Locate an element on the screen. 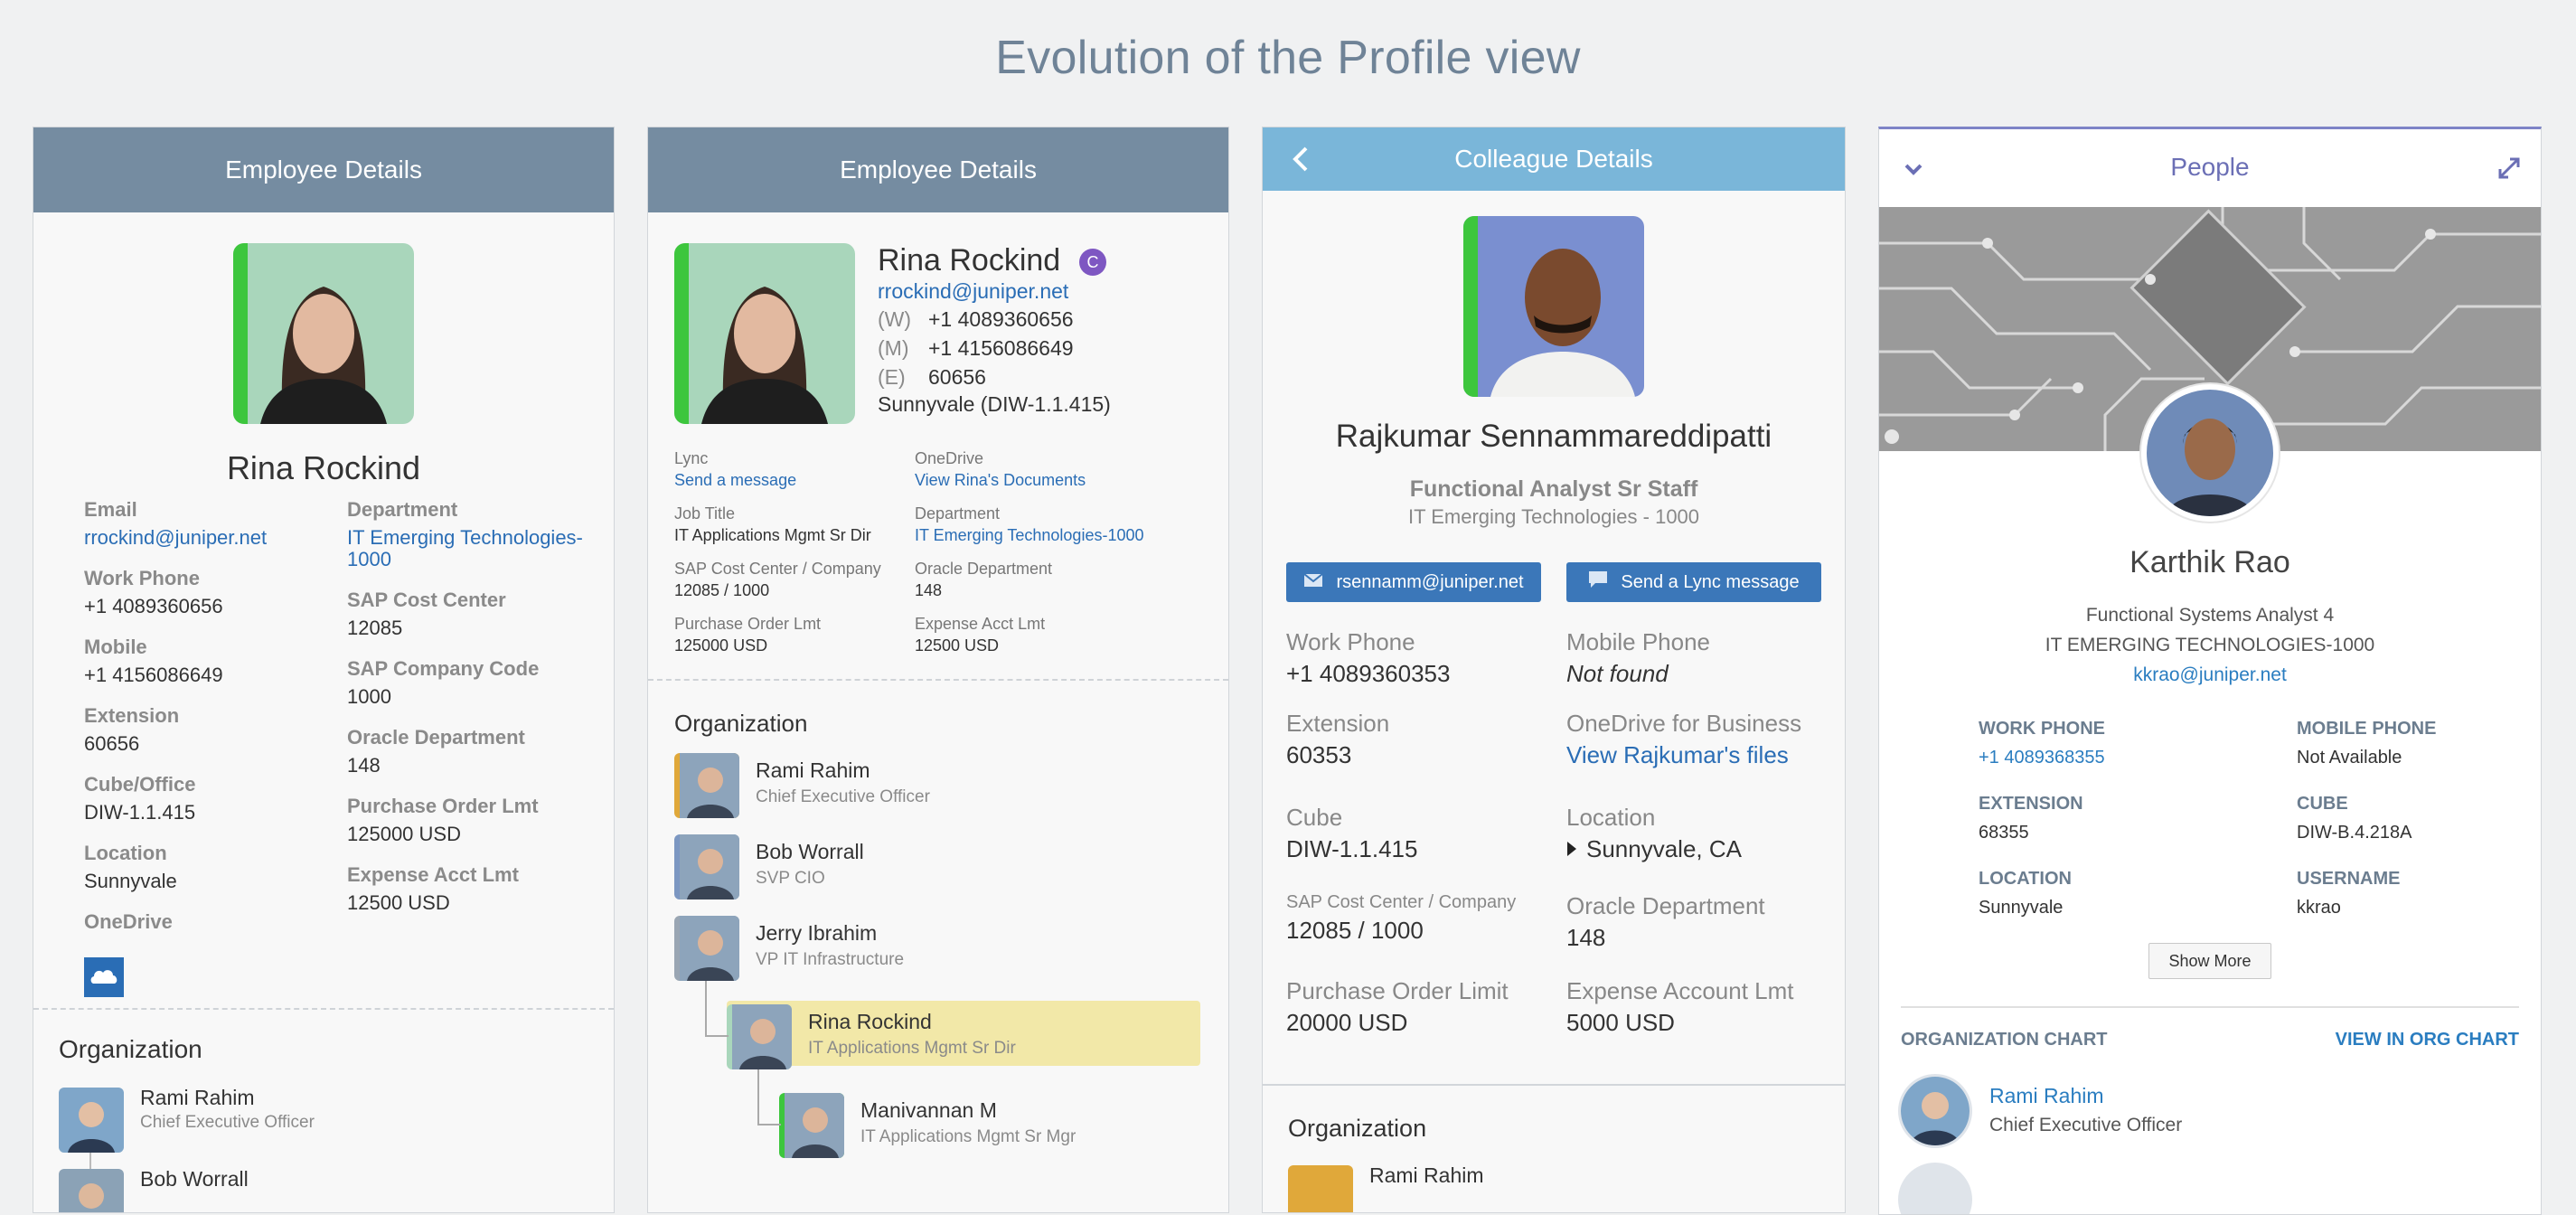  detail-field: OneDrive is located at coordinates (201, 922).